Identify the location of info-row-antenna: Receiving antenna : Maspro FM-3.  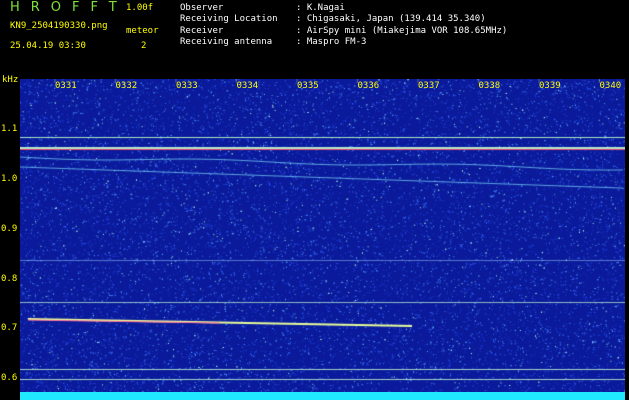
(343, 42).